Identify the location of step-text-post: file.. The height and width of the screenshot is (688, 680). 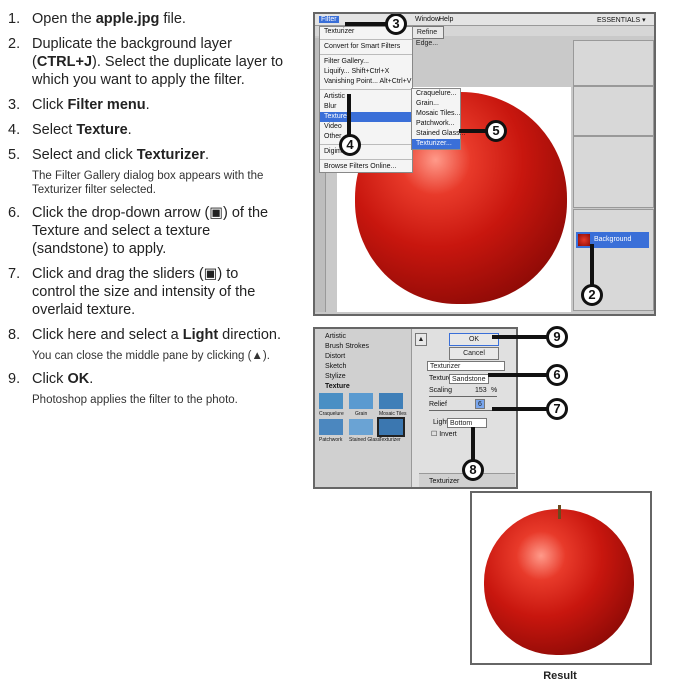
(172, 19).